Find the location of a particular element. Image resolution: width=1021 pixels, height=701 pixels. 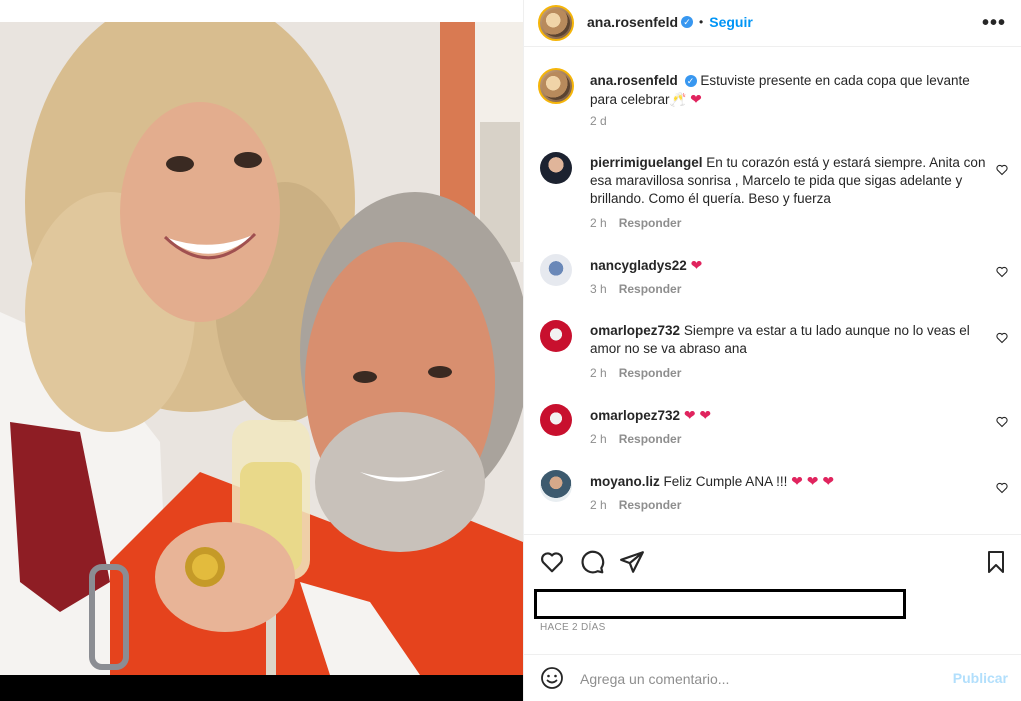

more-options-icon: ••• is located at coordinates (994, 23).